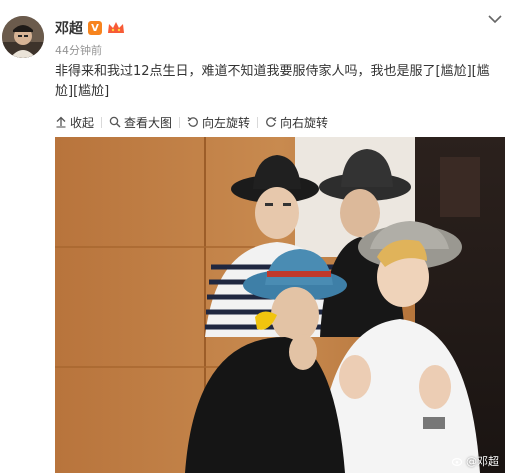 The width and height of the screenshot is (513, 473). I want to click on post-time: 44分钟前, so click(78, 50).